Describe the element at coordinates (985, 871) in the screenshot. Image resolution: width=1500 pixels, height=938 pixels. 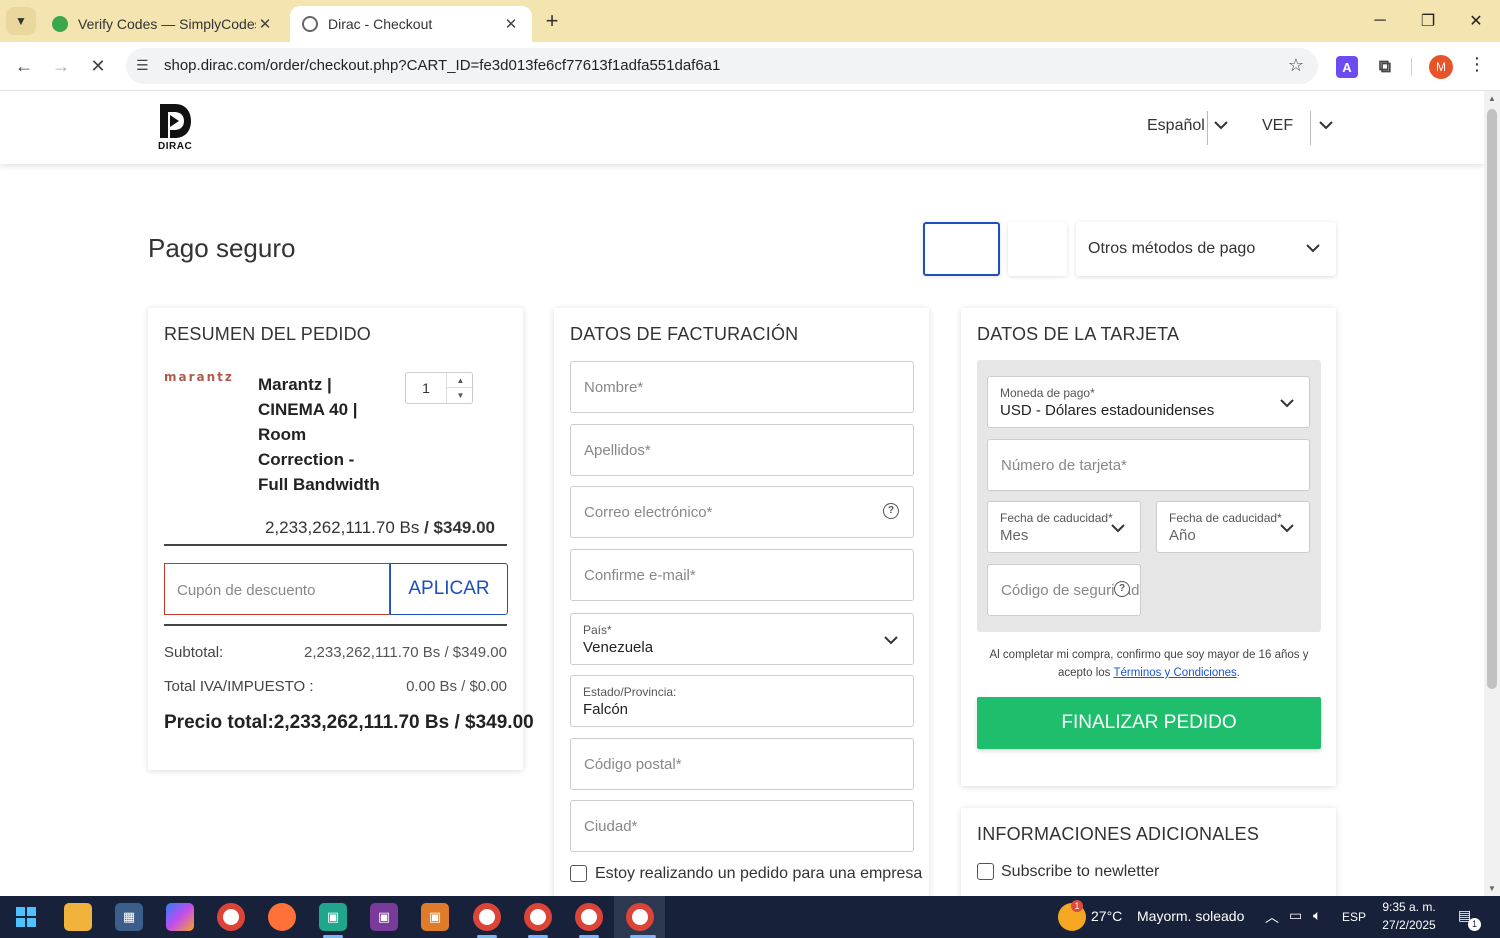
I see `newsletter-checkbox` at that location.